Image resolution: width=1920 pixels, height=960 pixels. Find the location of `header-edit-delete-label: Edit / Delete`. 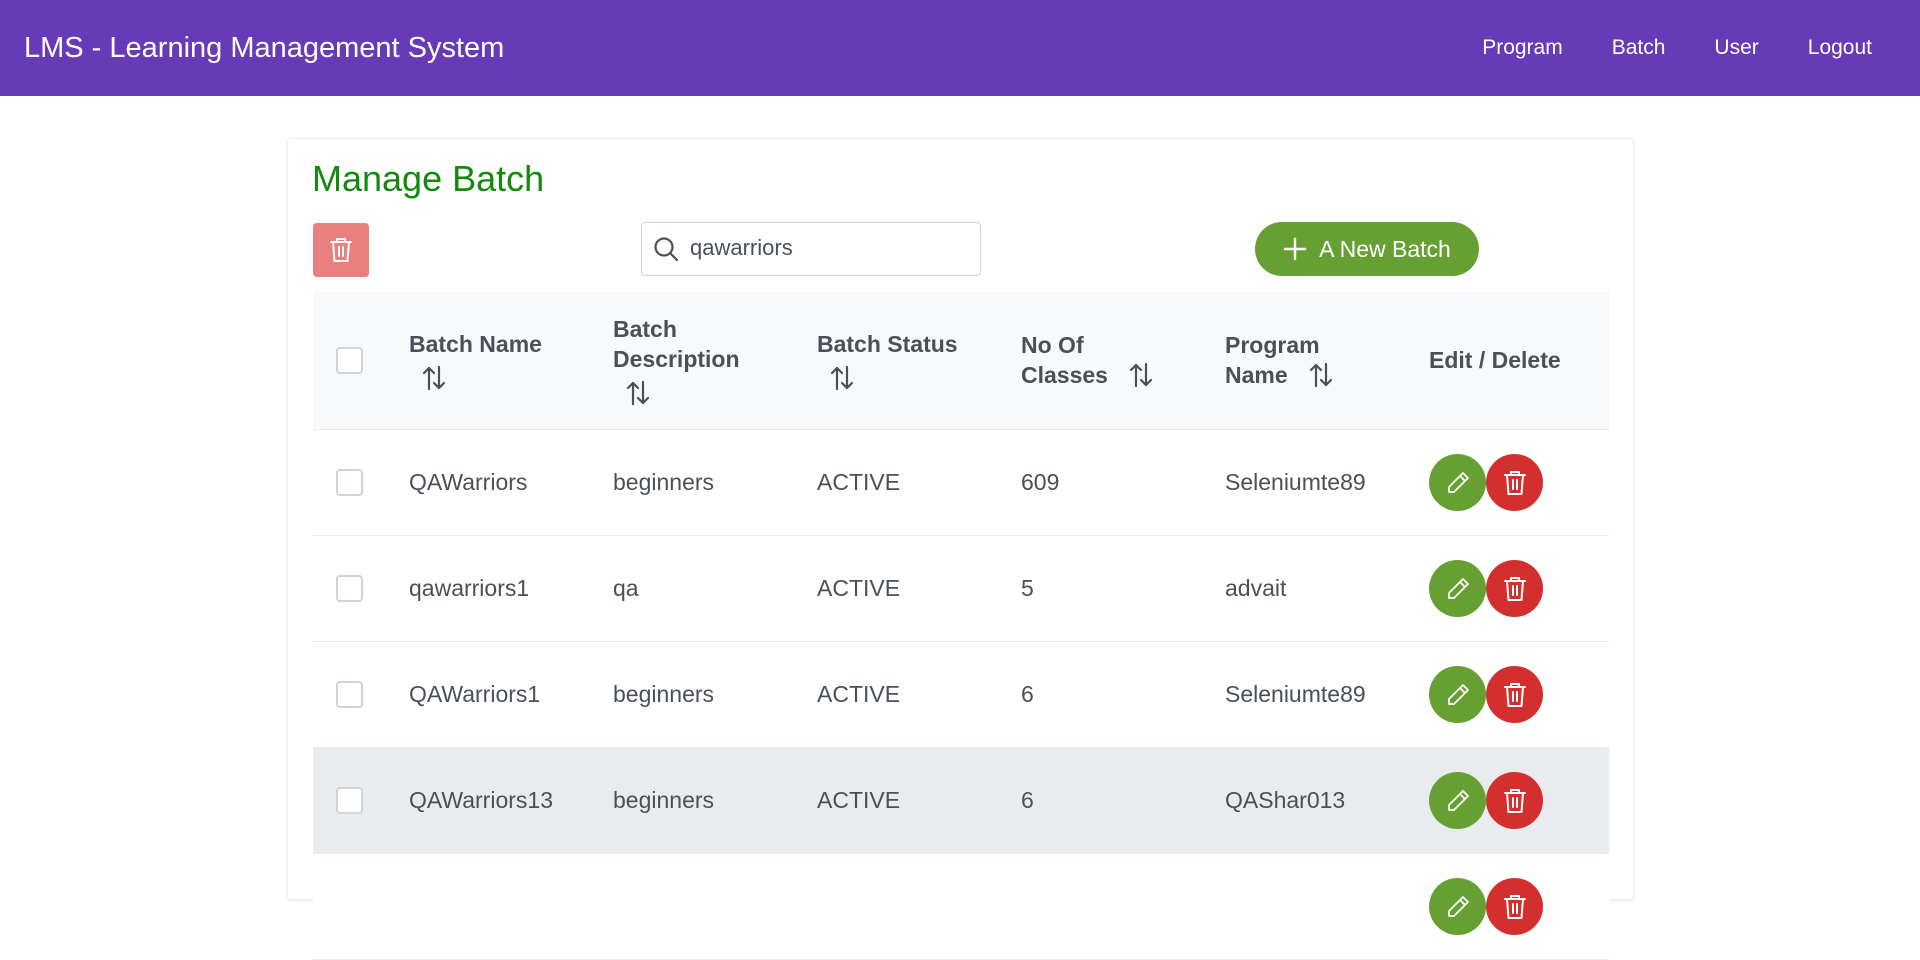

header-edit-delete-label: Edit / Delete is located at coordinates (1495, 360).